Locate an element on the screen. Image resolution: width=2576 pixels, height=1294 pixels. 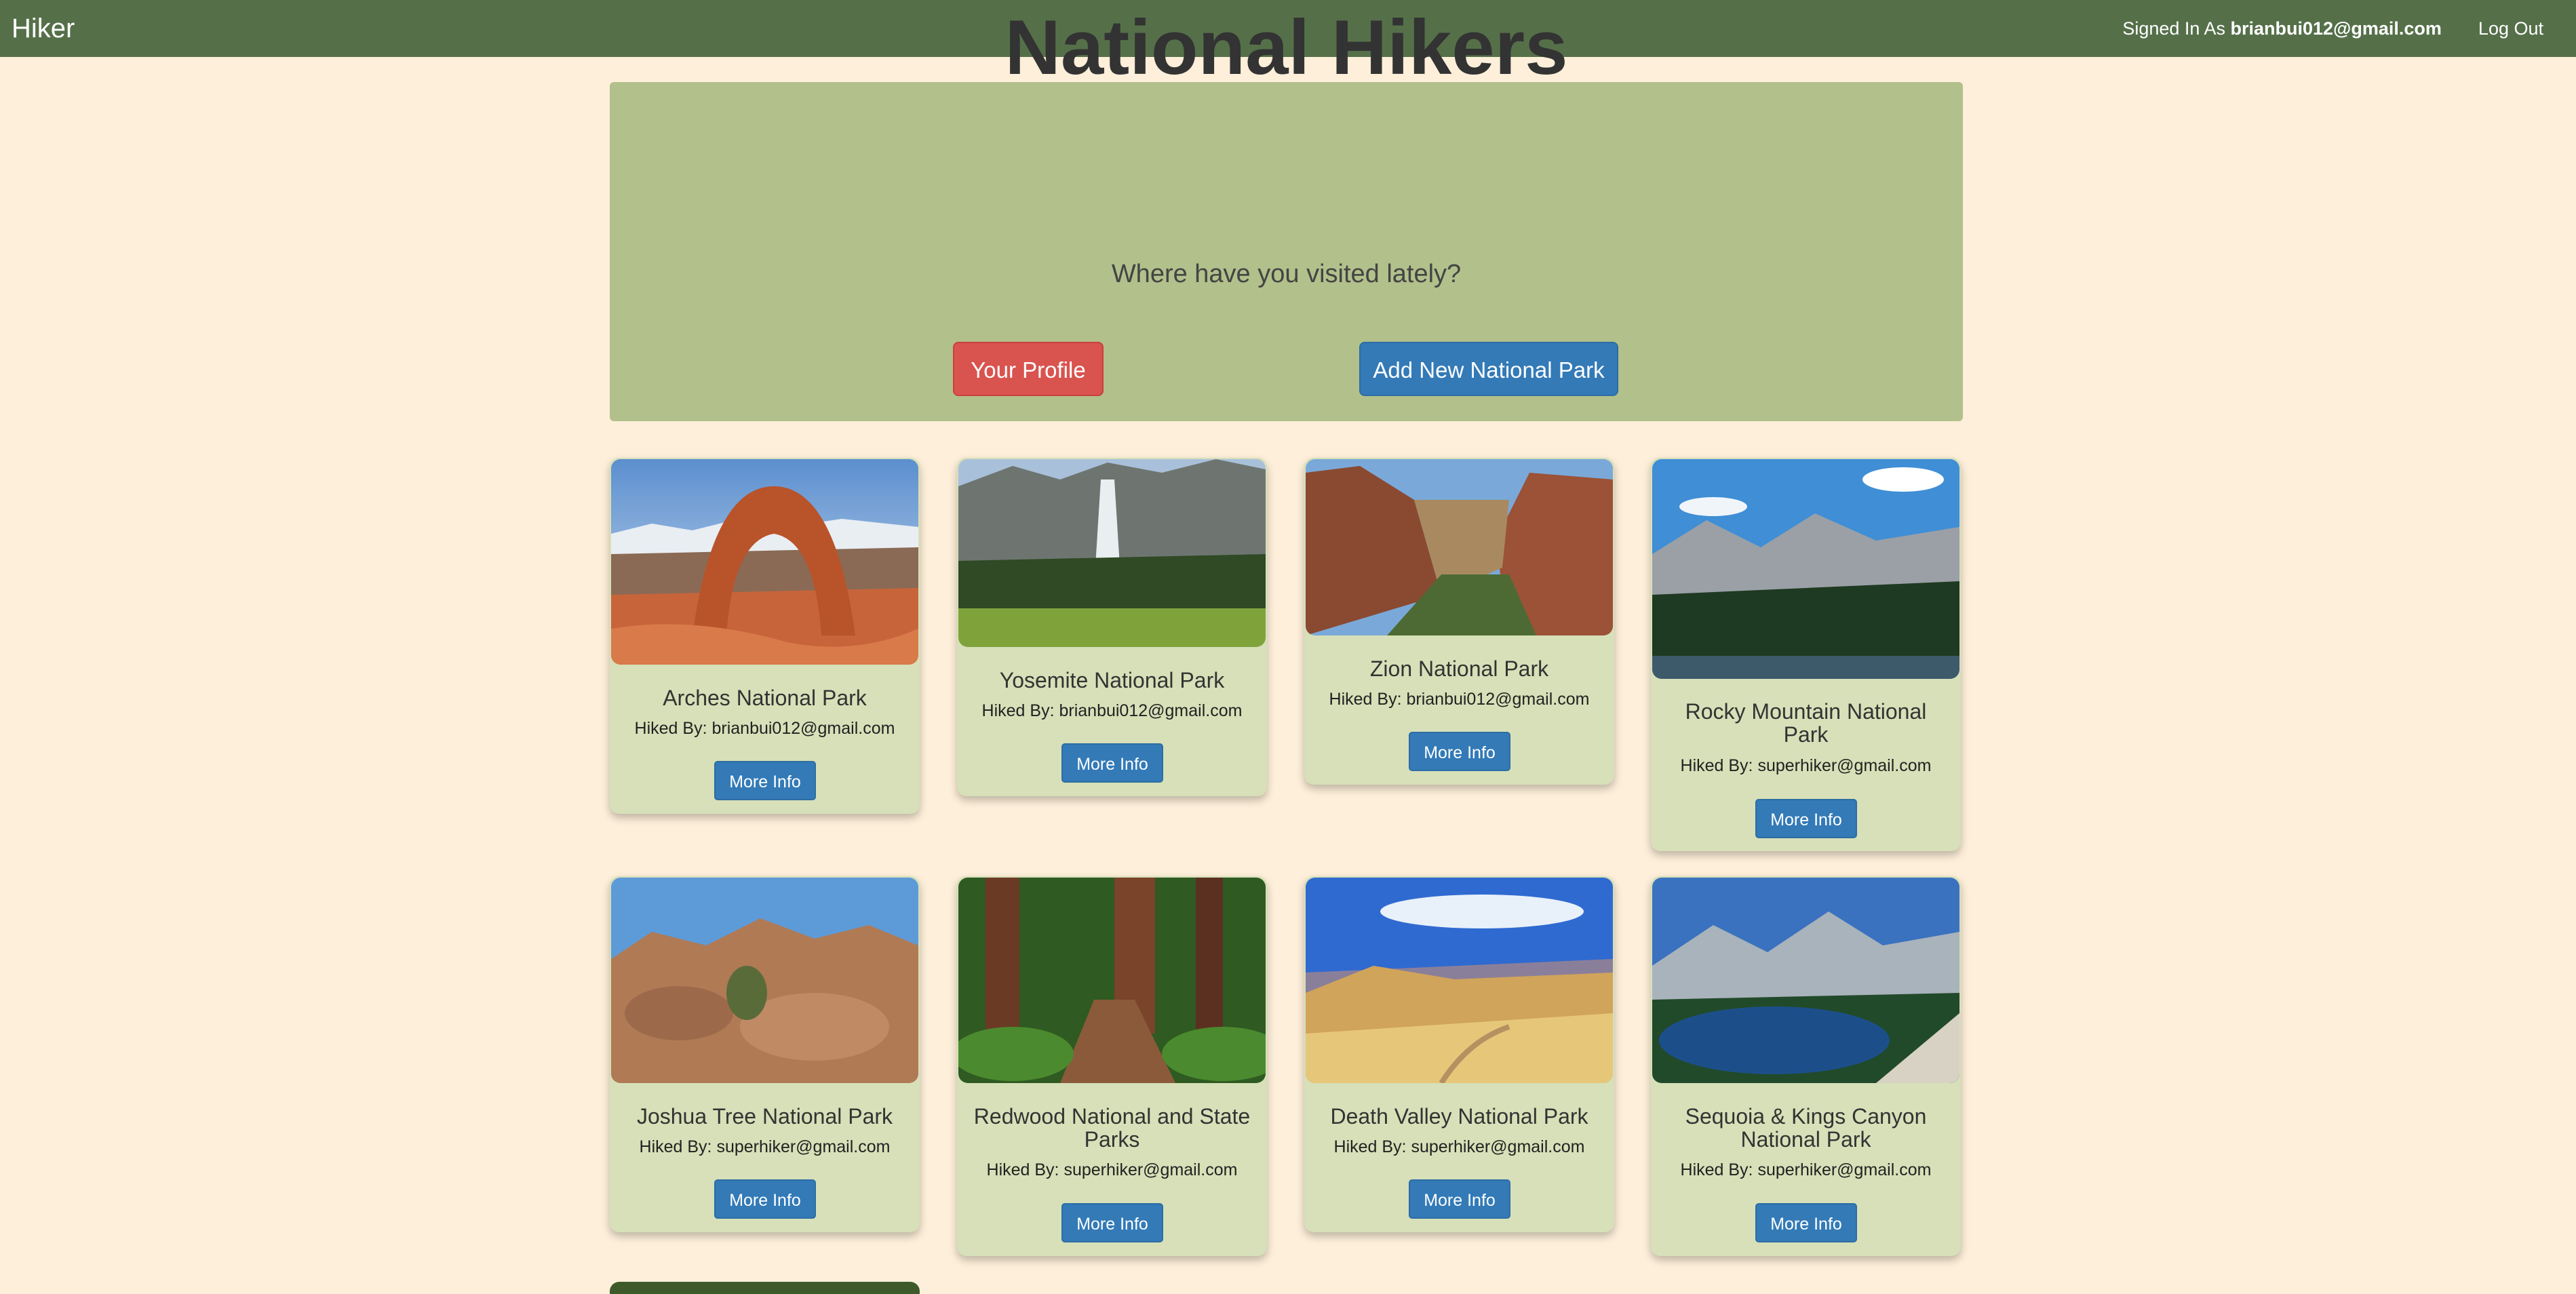
joshua-tree-photo is located at coordinates (764, 981).